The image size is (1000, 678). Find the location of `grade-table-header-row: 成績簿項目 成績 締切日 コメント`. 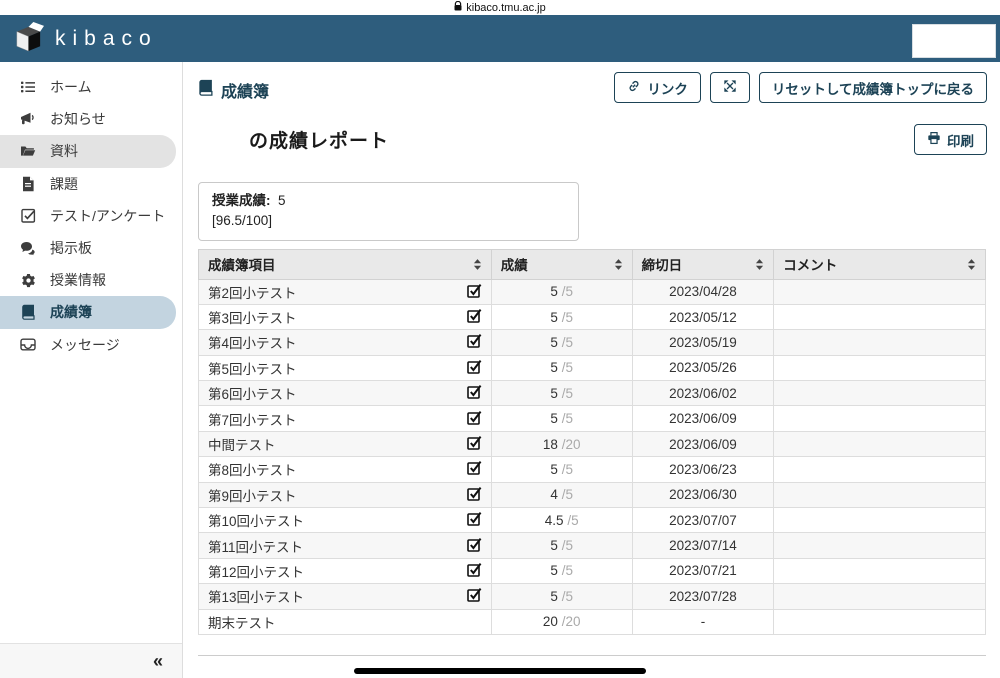

grade-table-header-row: 成績簿項目 成績 締切日 コメント is located at coordinates (592, 264).